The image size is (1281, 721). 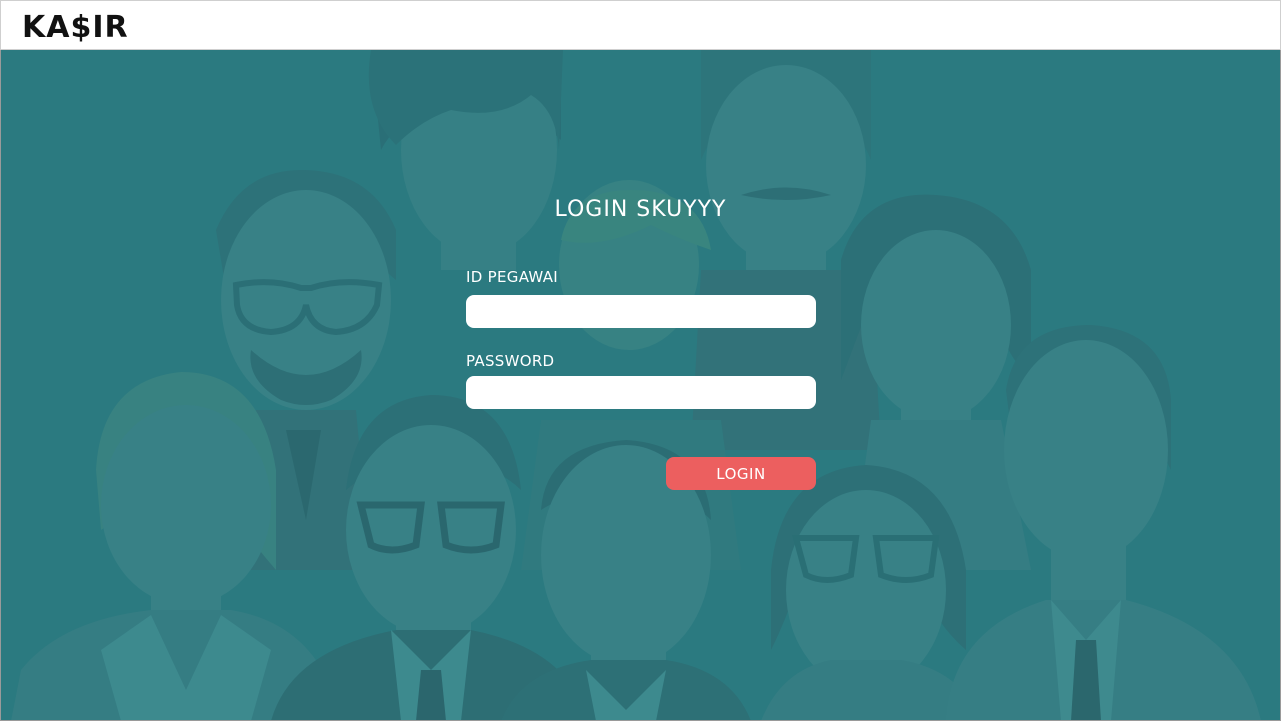 I want to click on login-title: LOGIN SKUYYY, so click(x=640, y=210).